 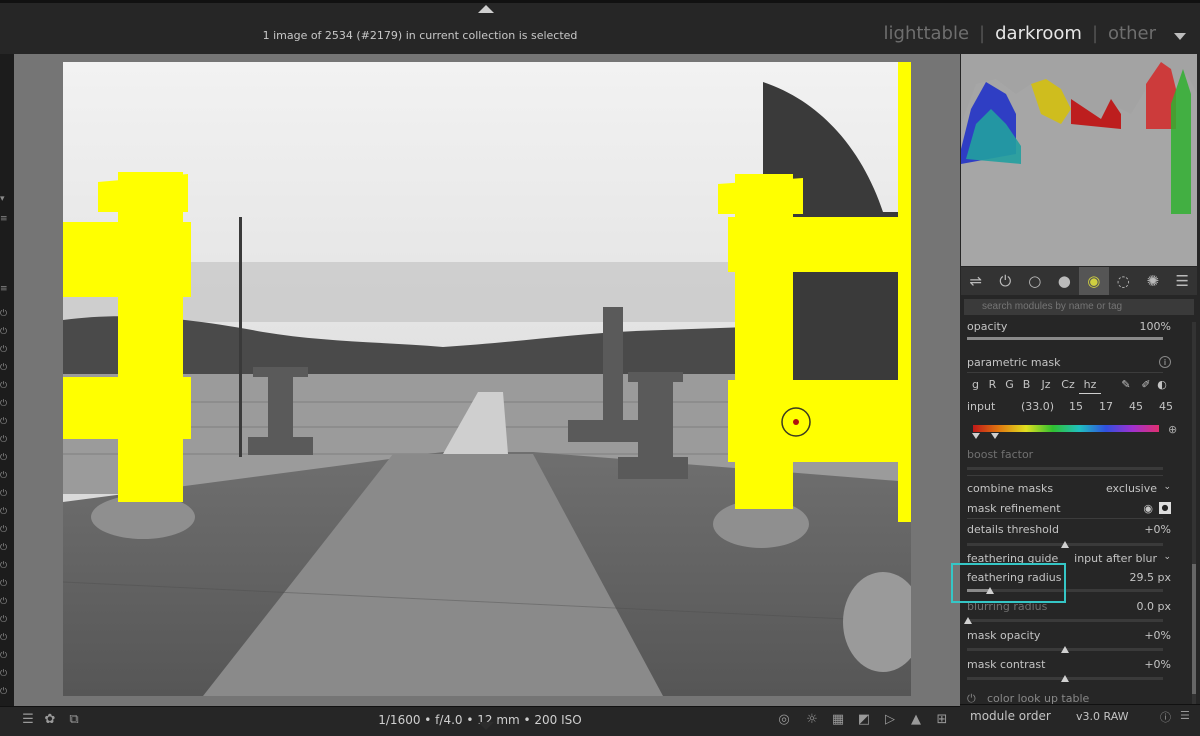 What do you see at coordinates (1194, 629) in the screenshot?
I see `scrollbar-thumb` at bounding box center [1194, 629].